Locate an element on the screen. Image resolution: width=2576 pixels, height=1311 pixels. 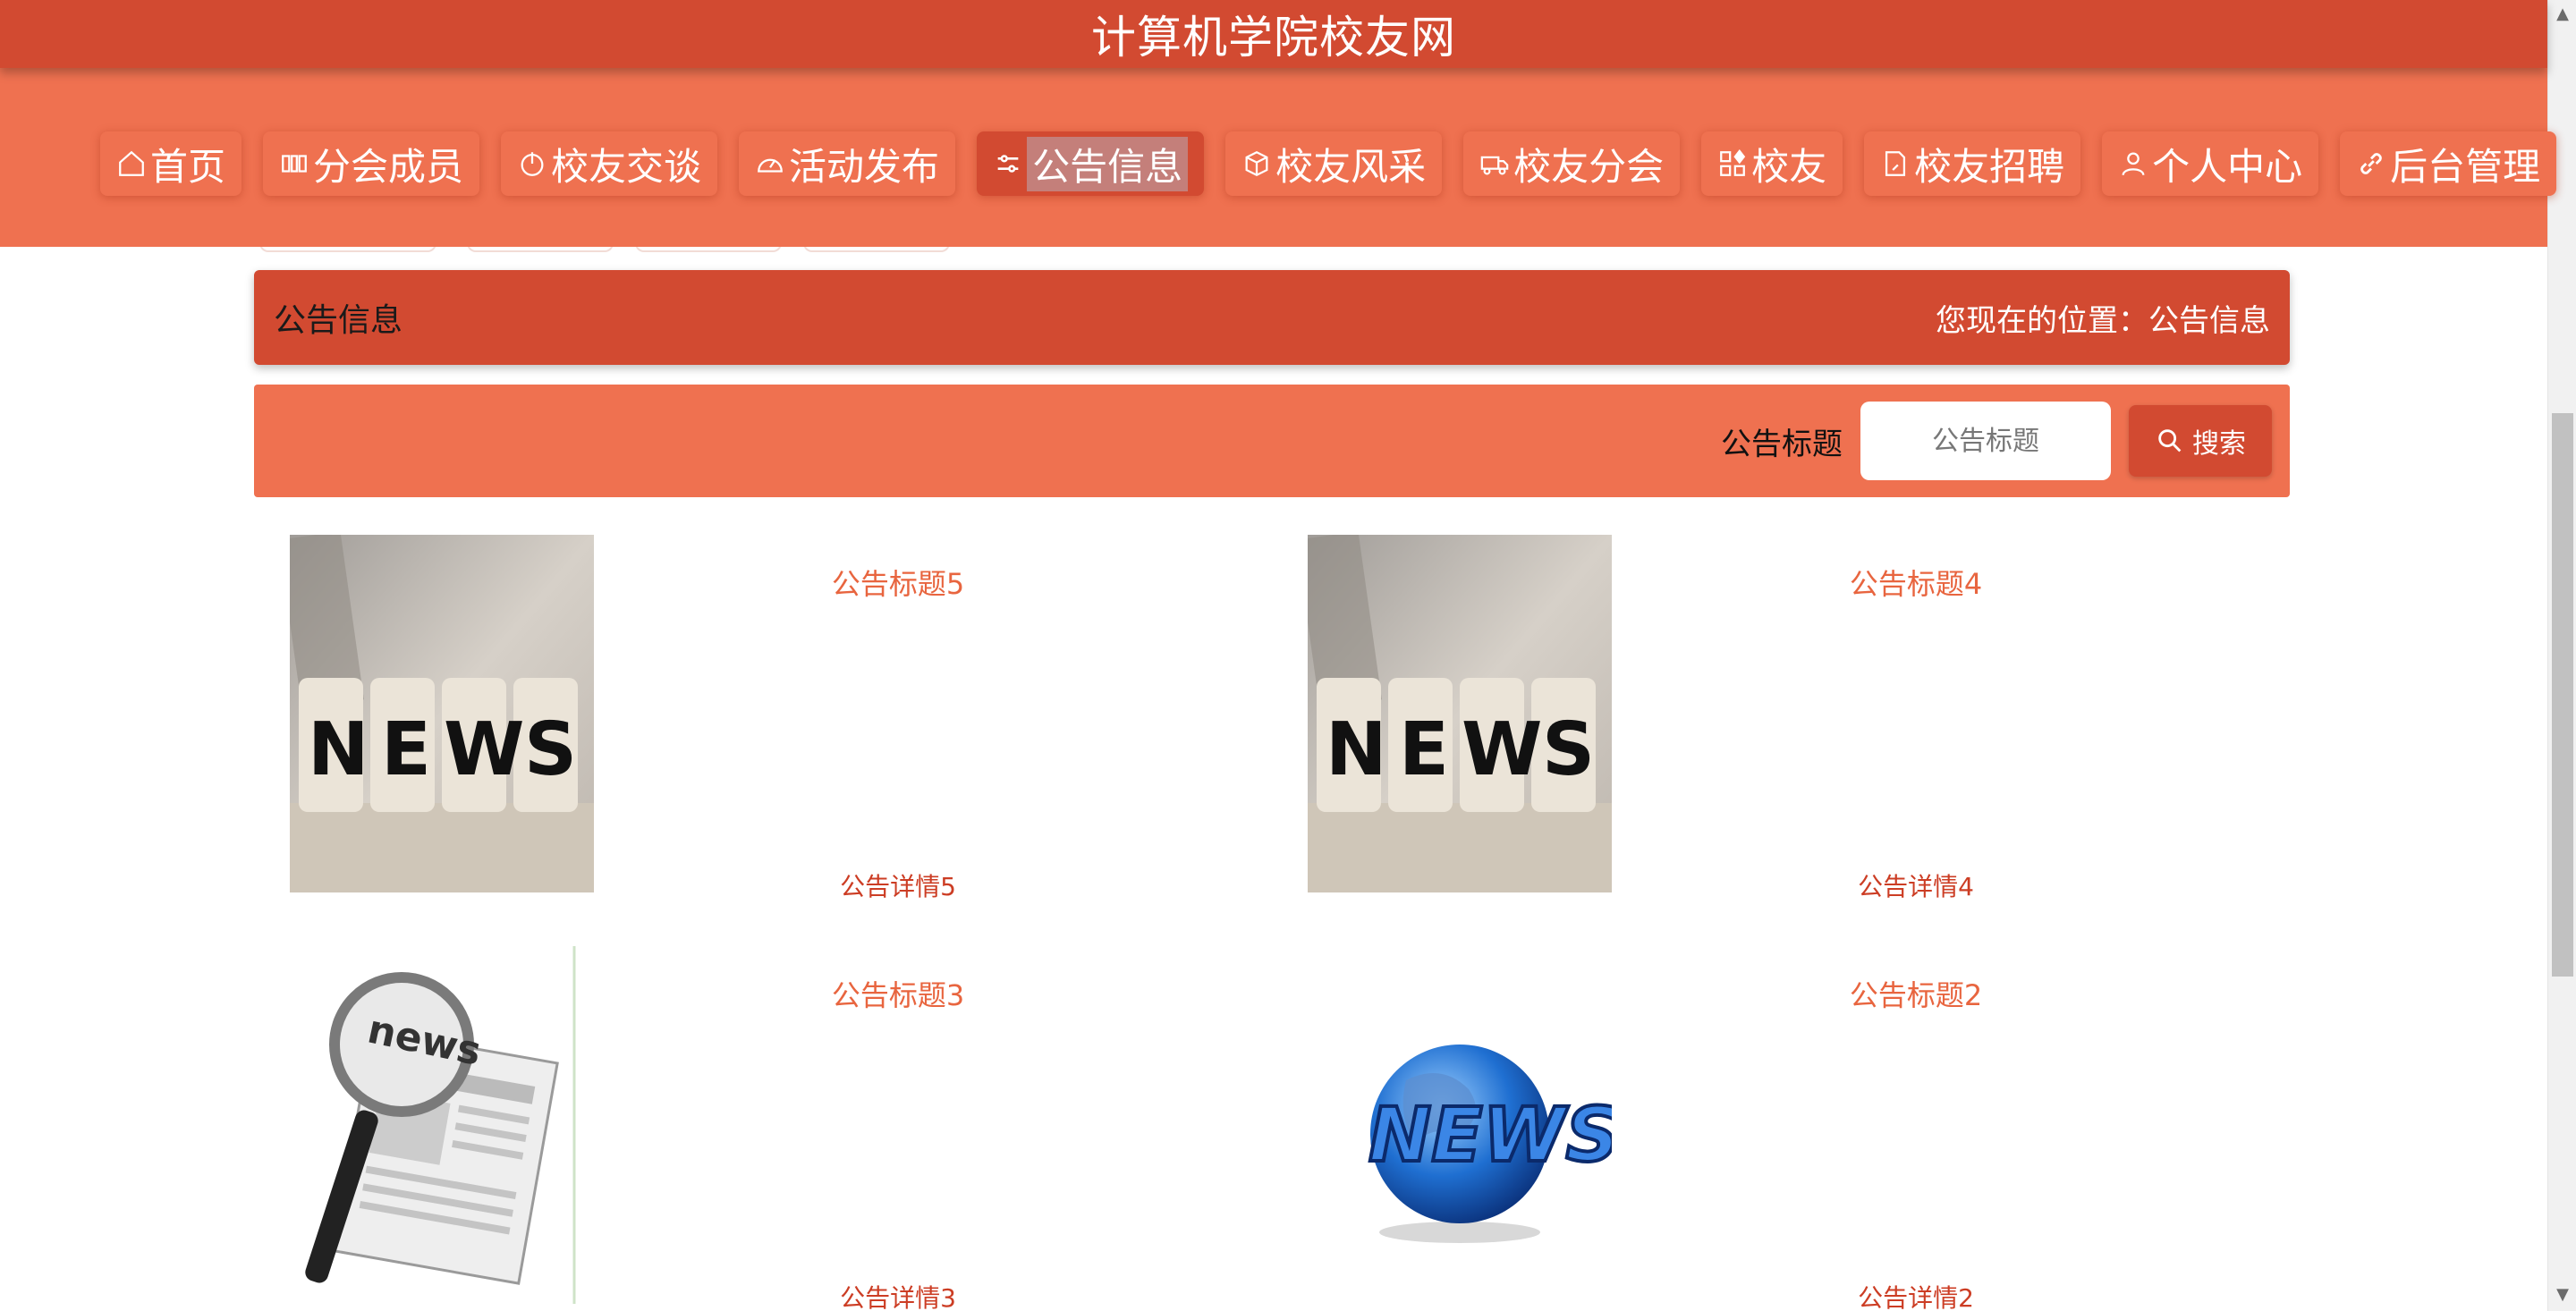
card-title: 公告标题3 is located at coordinates (898, 993).